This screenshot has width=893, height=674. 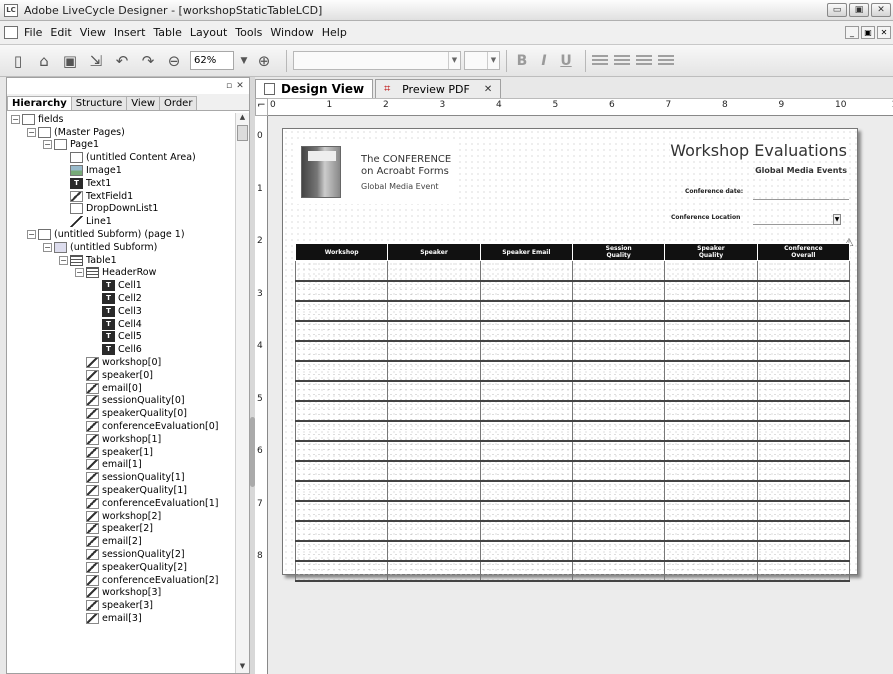 I want to click on undo-icon: ↶, so click(x=122, y=61).